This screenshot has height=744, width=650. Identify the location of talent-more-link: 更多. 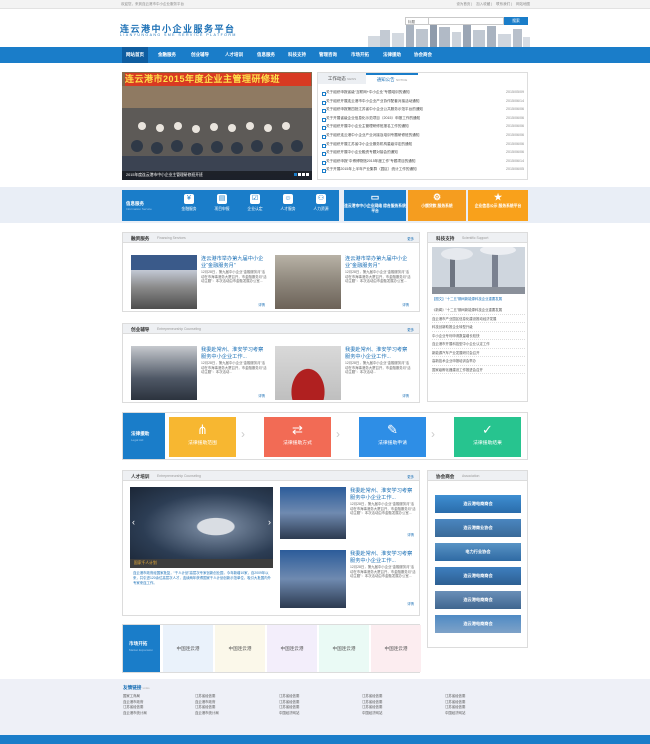
(410, 476).